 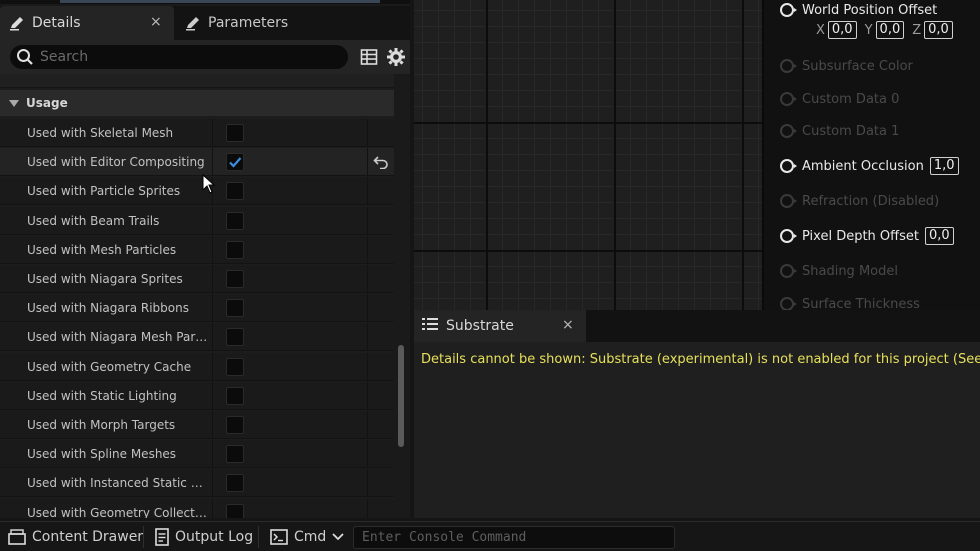 What do you see at coordinates (872, 11) in the screenshot?
I see `pin-world-position-offset: World Position Offset` at bounding box center [872, 11].